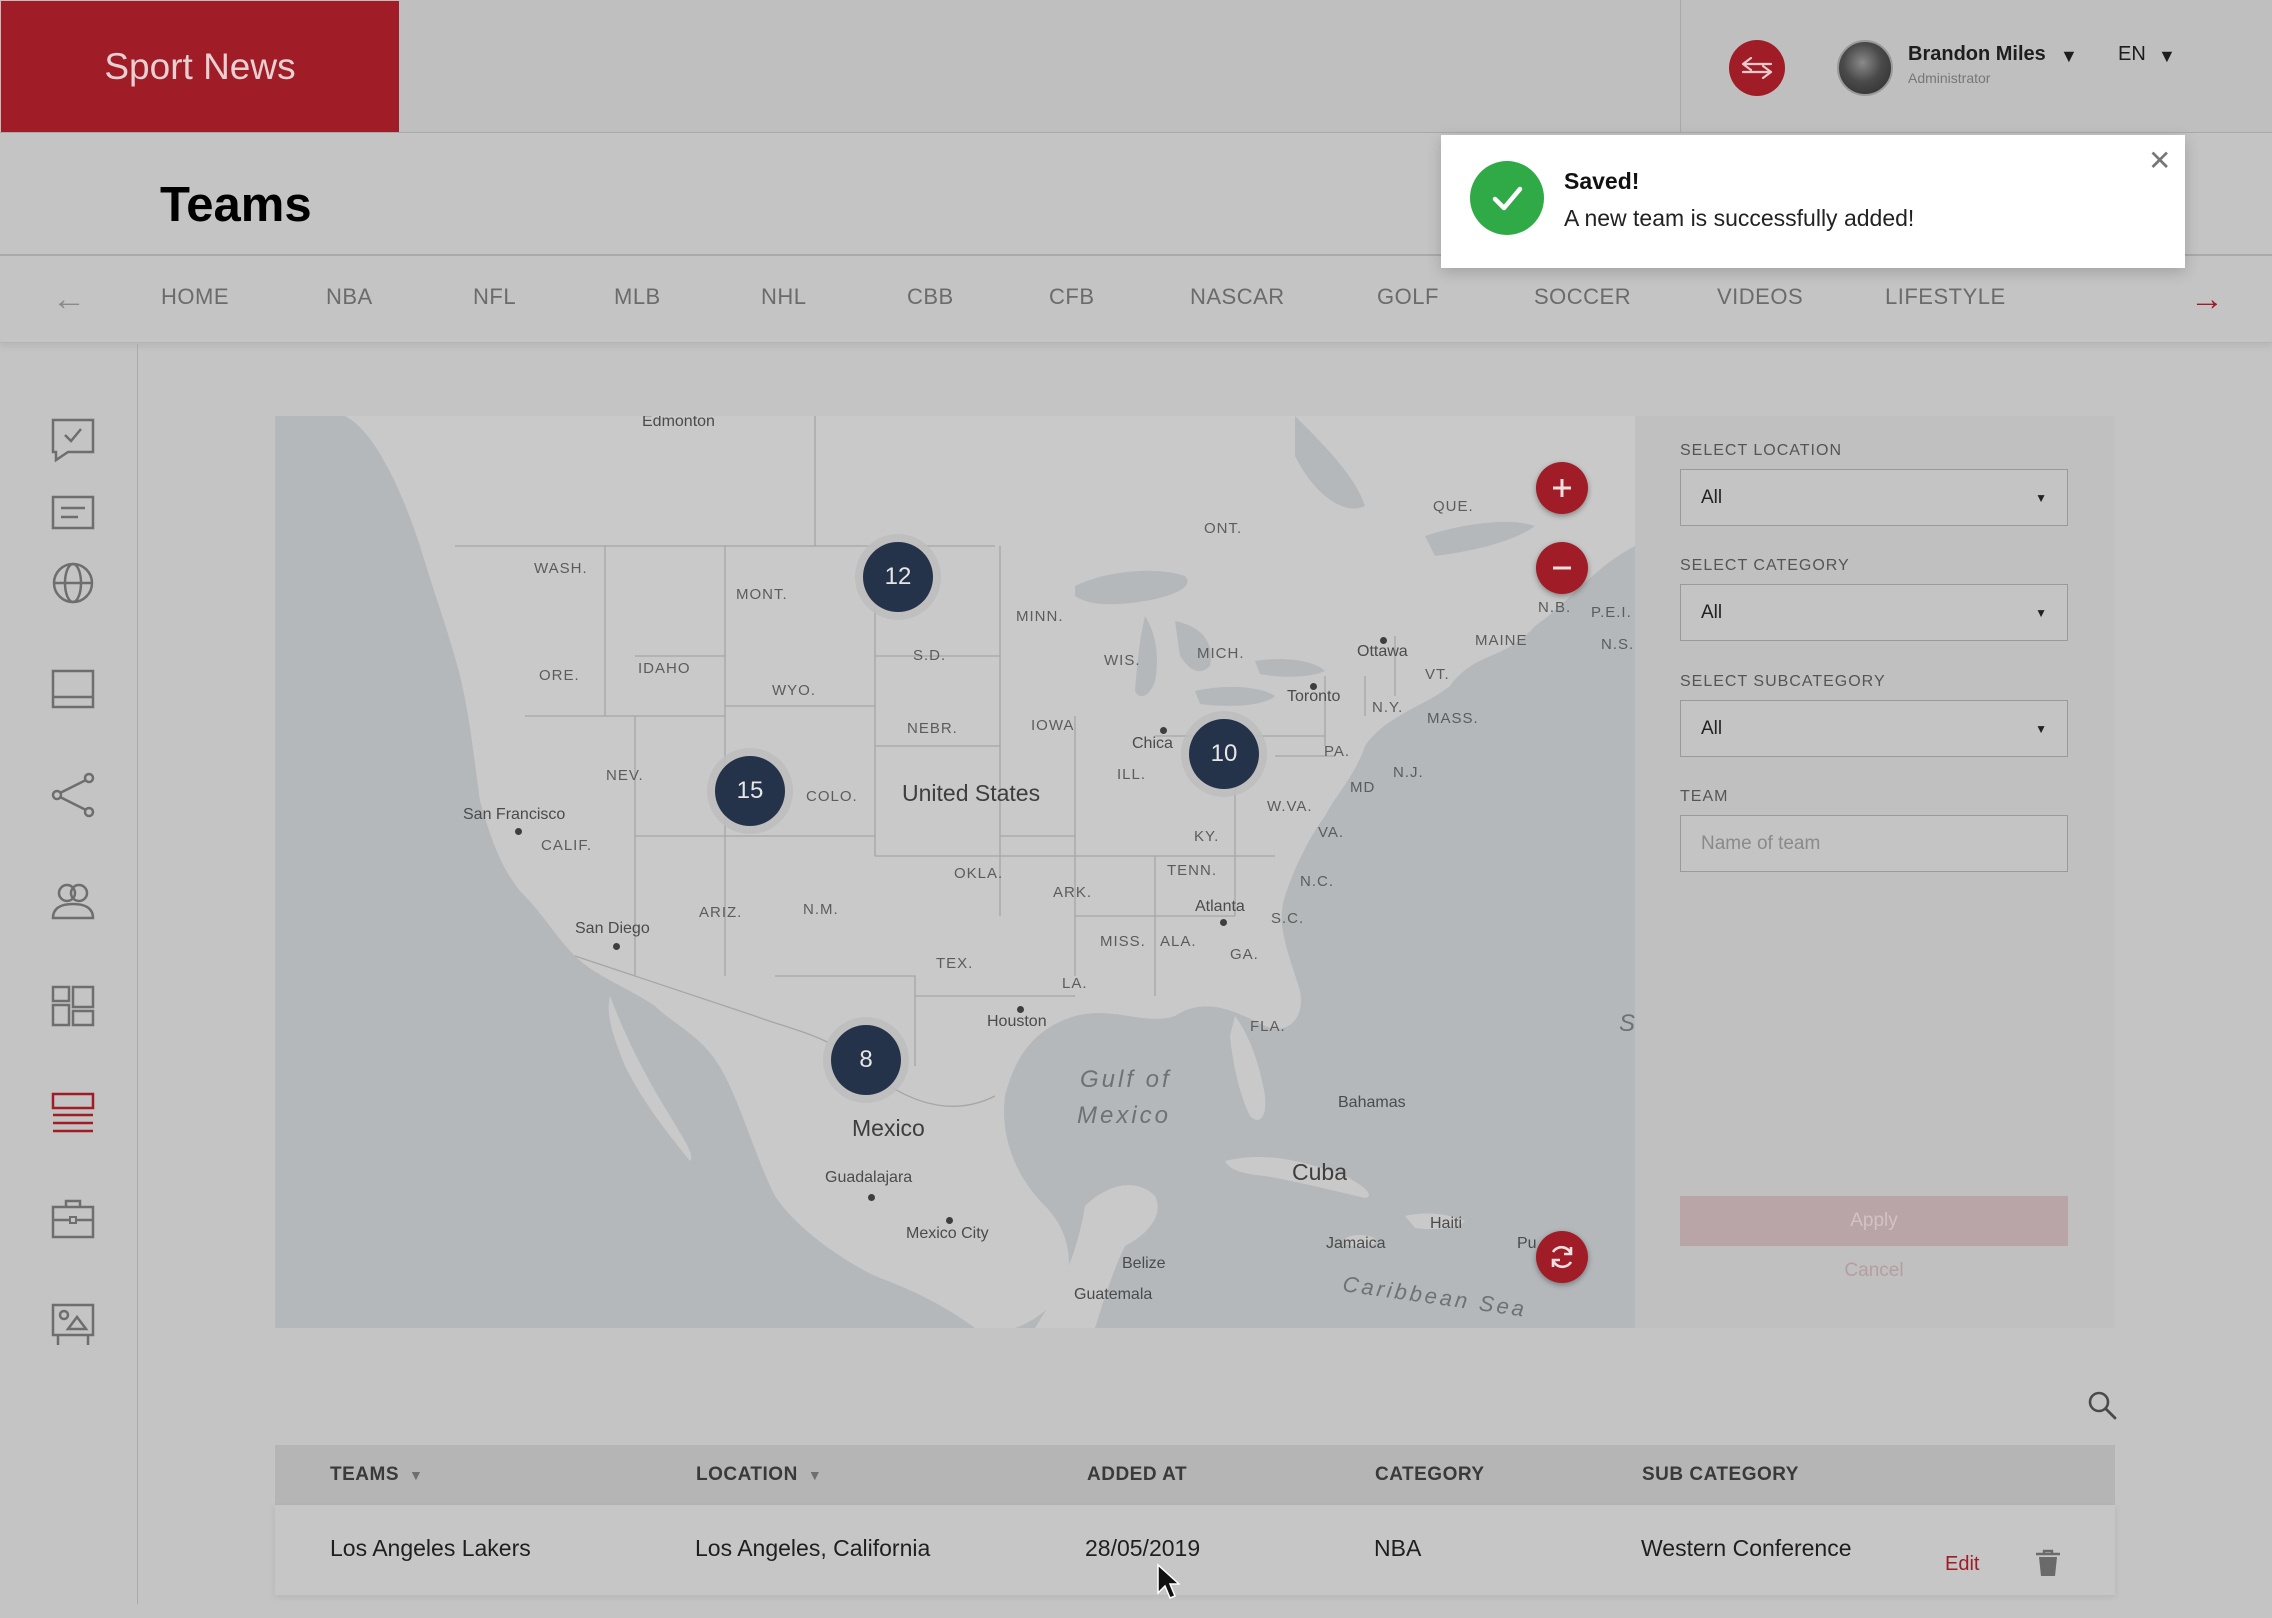  Describe the element at coordinates (930, 297) in the screenshot. I see `nav-item-cbb: CBB` at that location.